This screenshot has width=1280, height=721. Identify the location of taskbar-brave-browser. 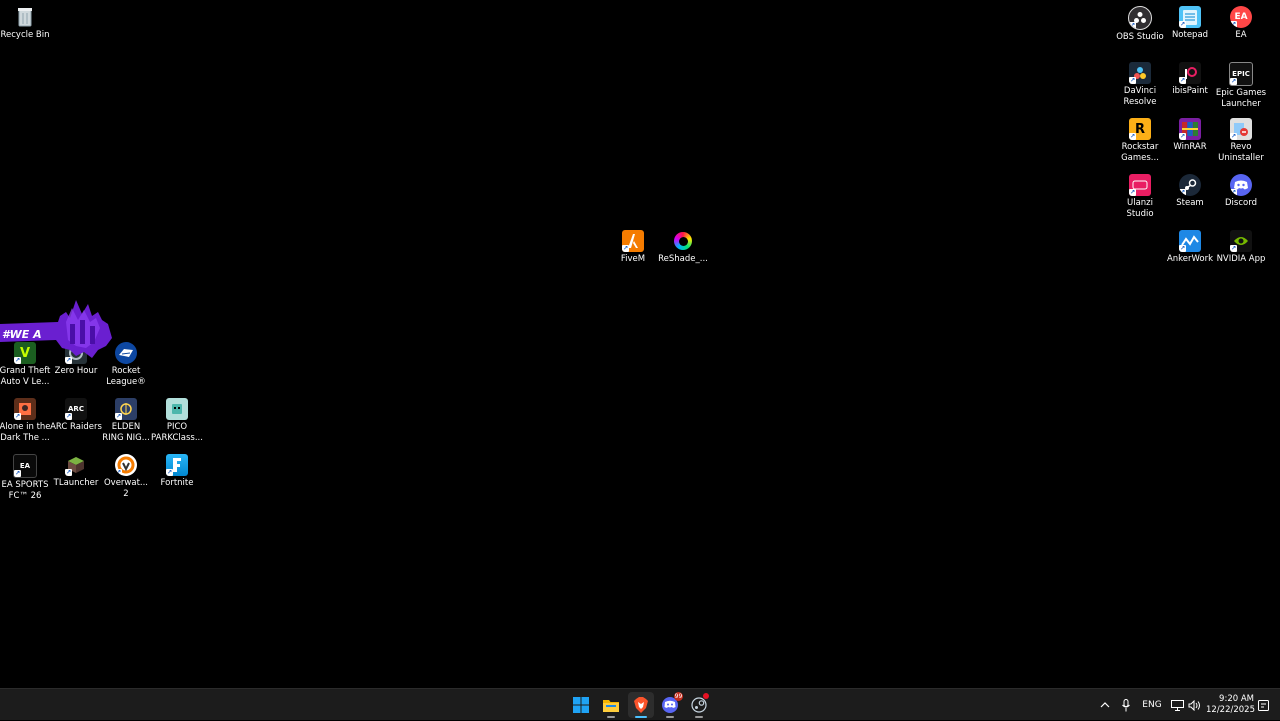
(641, 705).